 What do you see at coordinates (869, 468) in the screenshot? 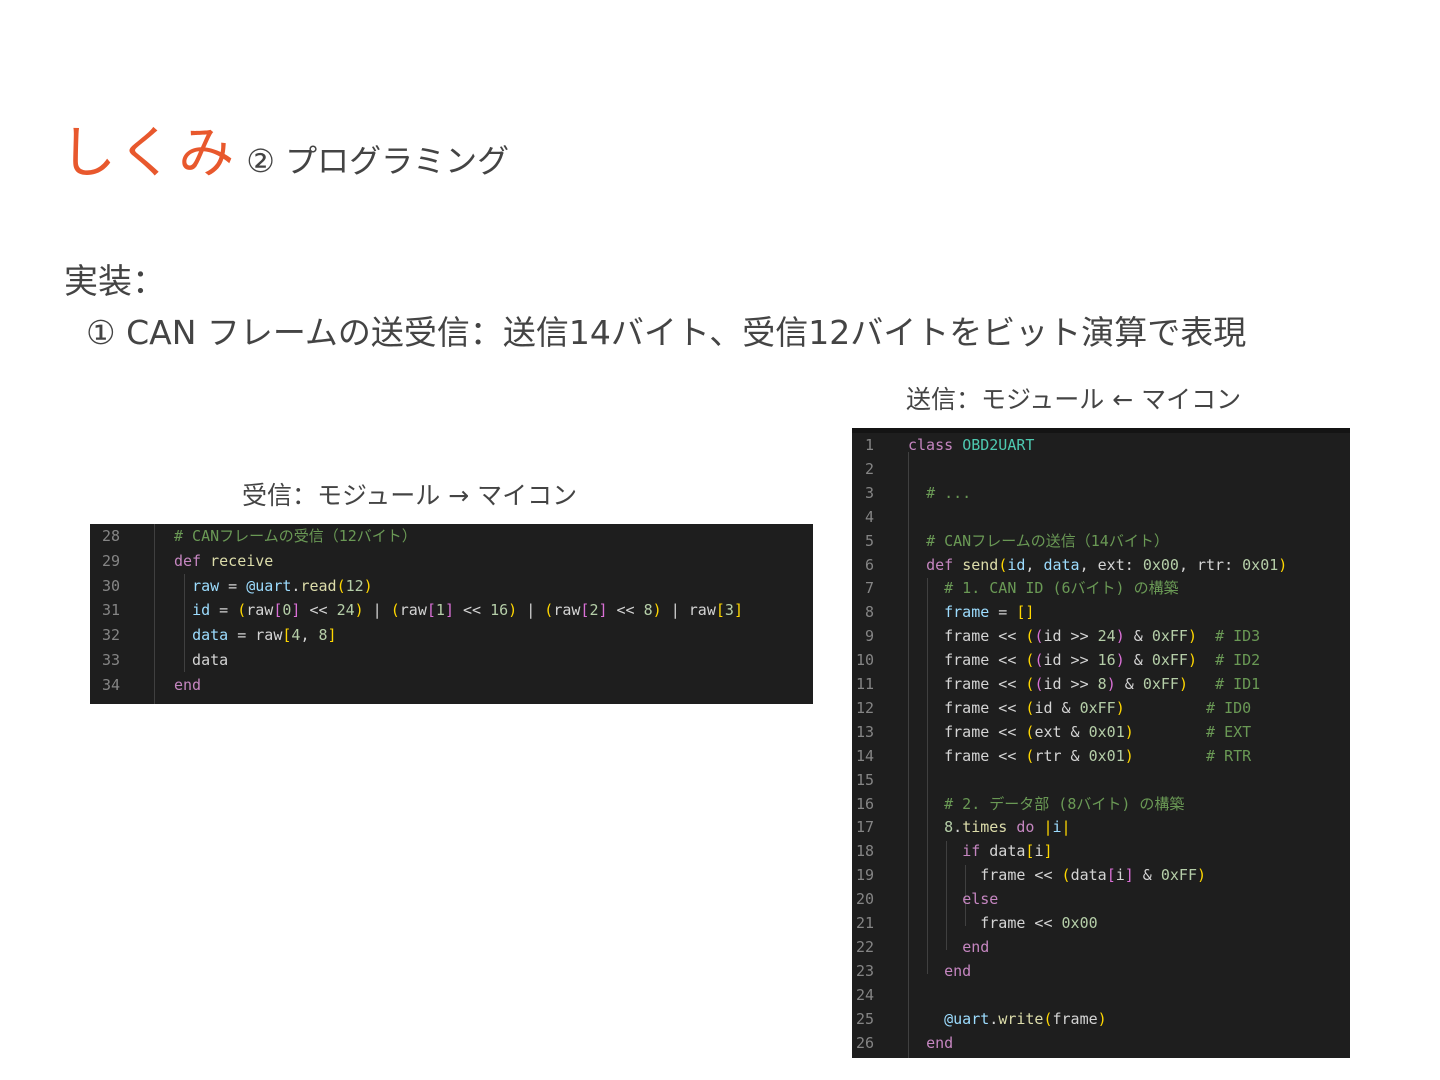
I see `line-number: 2` at bounding box center [869, 468].